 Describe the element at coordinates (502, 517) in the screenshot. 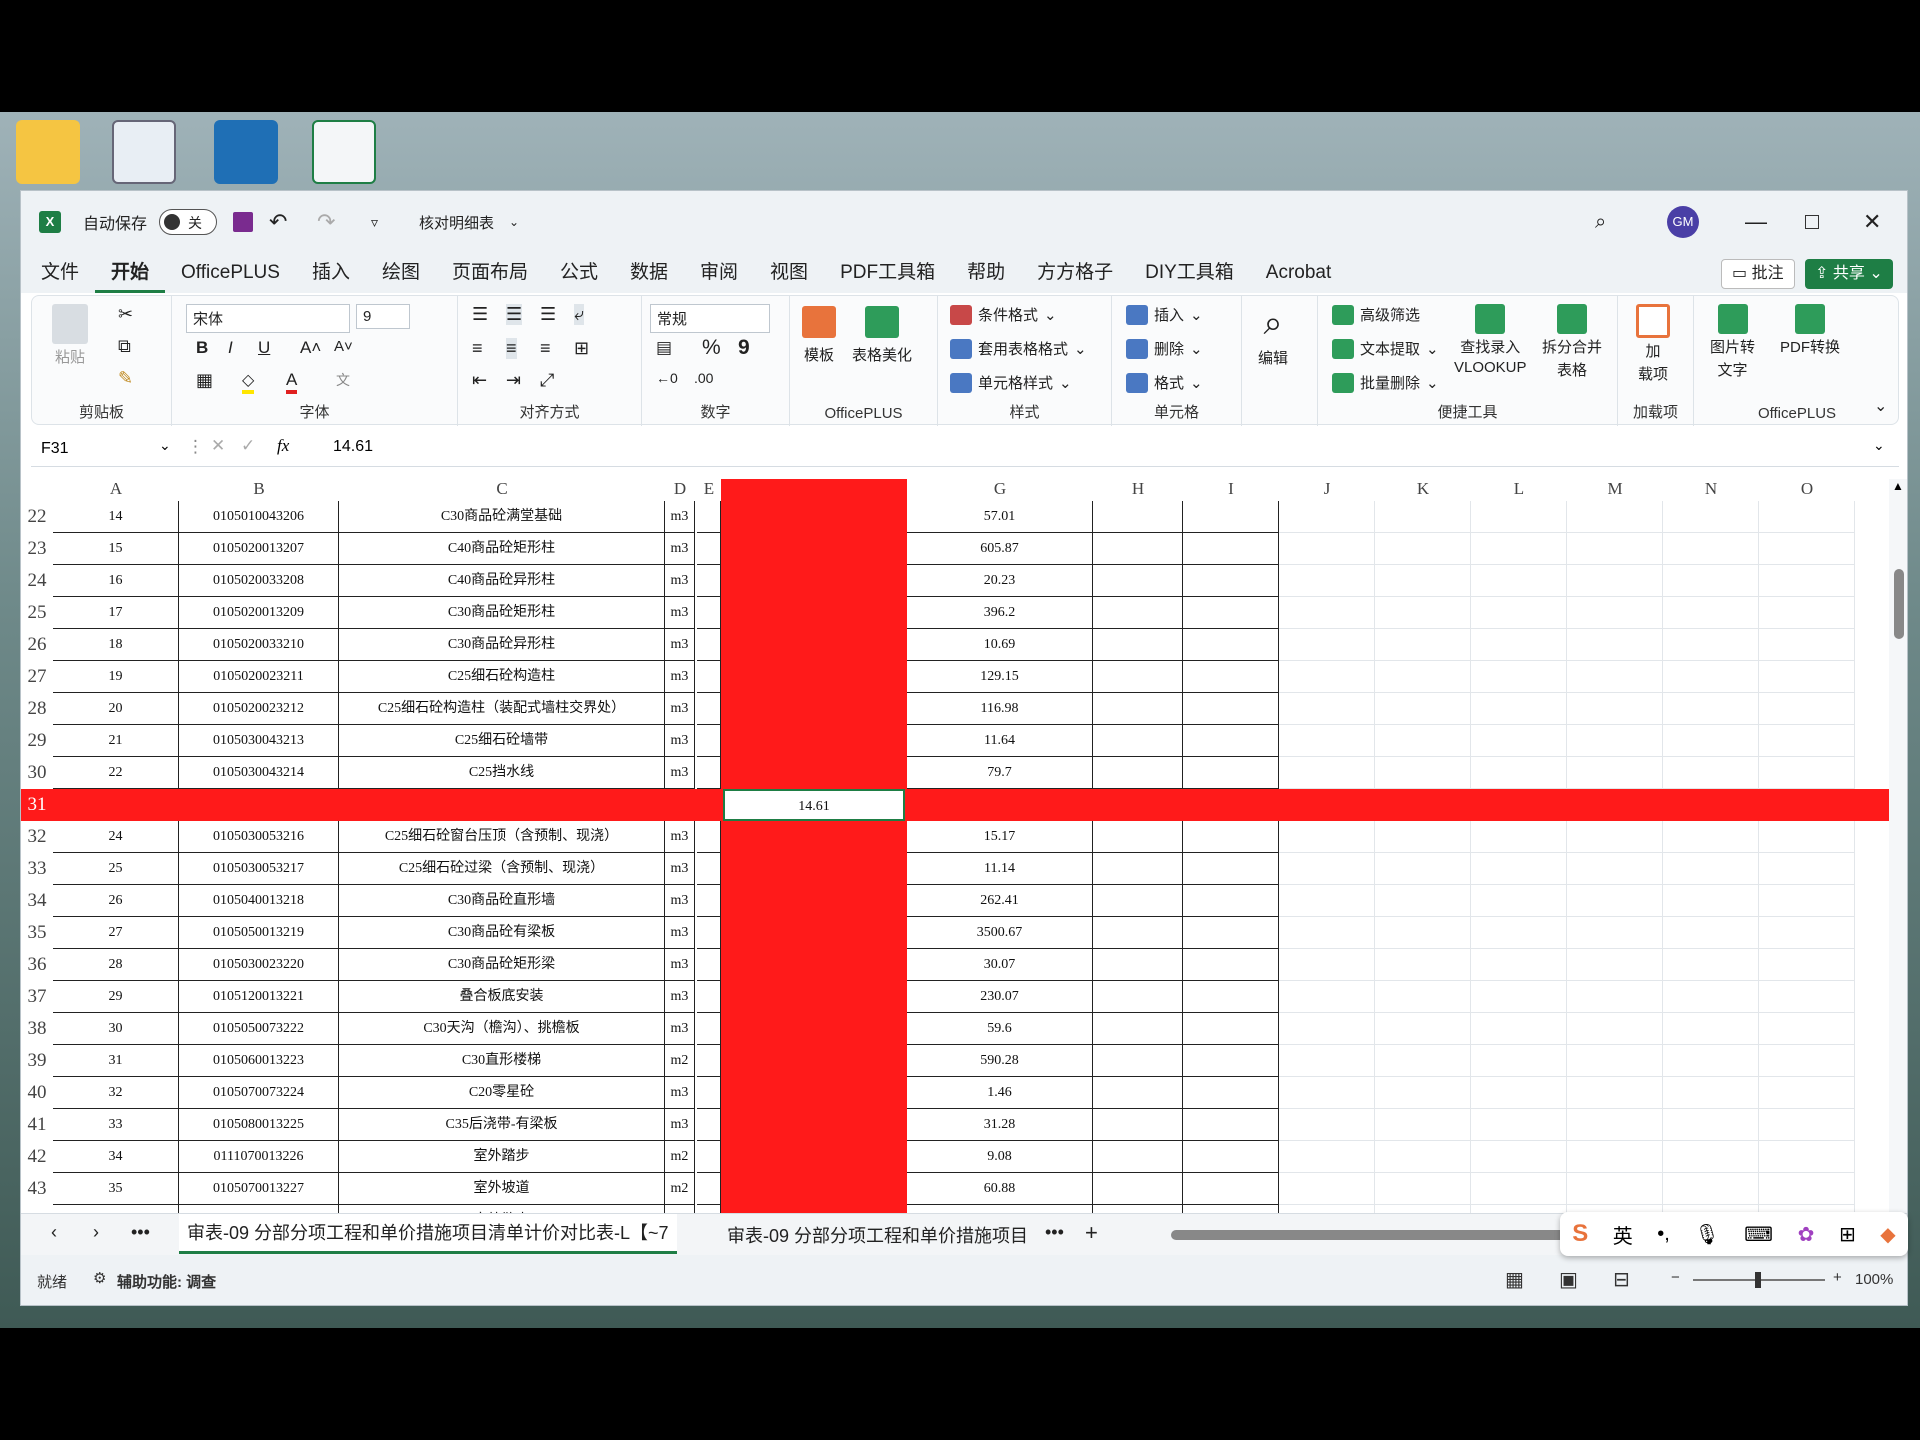

I see `cell-c: C30商品砼满堂基础` at that location.